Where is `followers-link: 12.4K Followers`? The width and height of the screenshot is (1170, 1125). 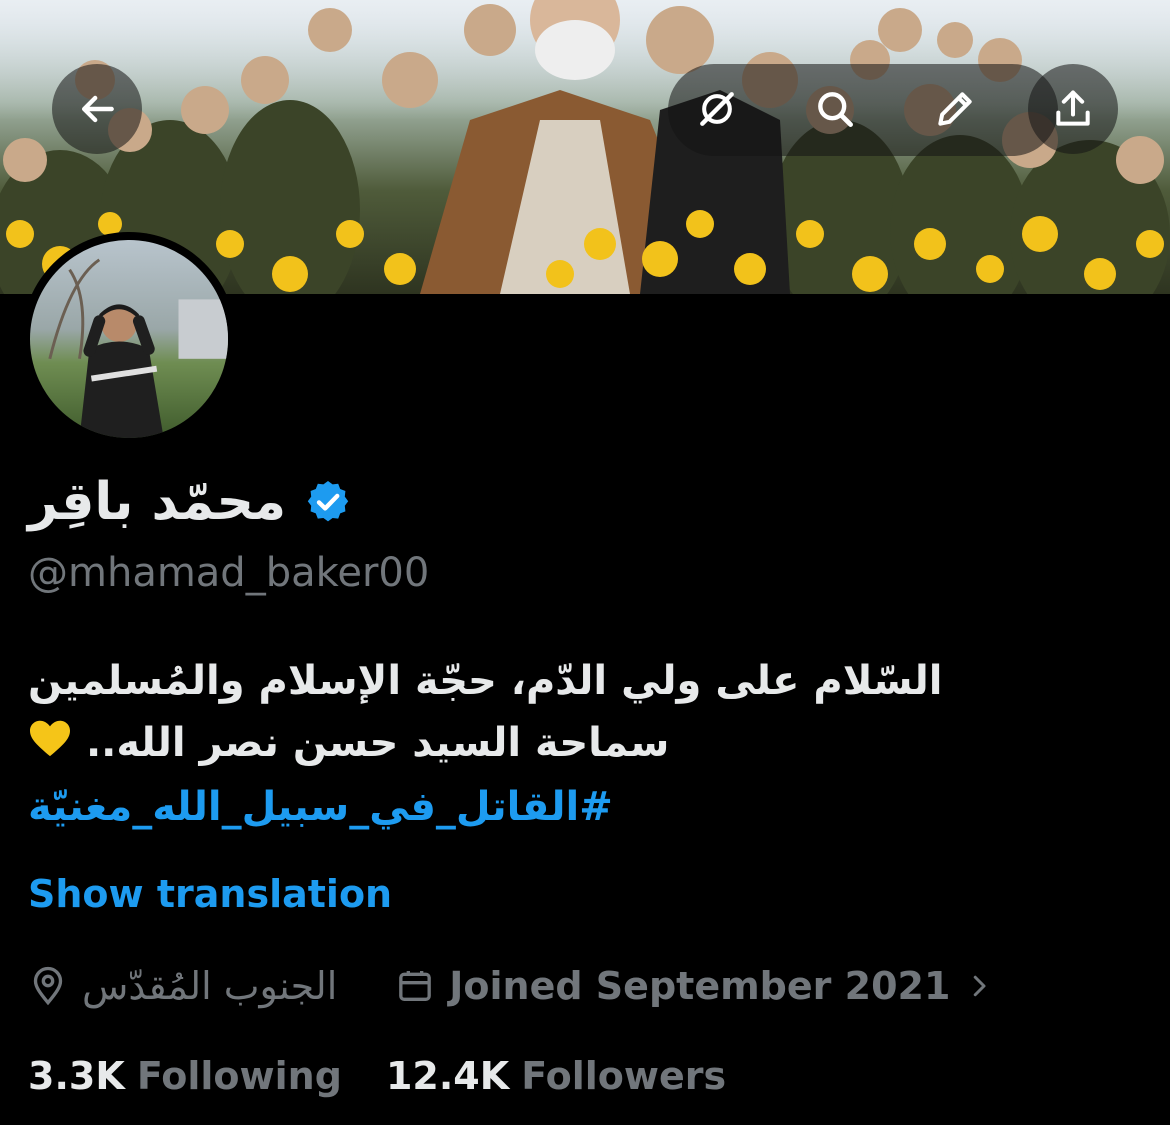 followers-link: 12.4K Followers is located at coordinates (556, 1076).